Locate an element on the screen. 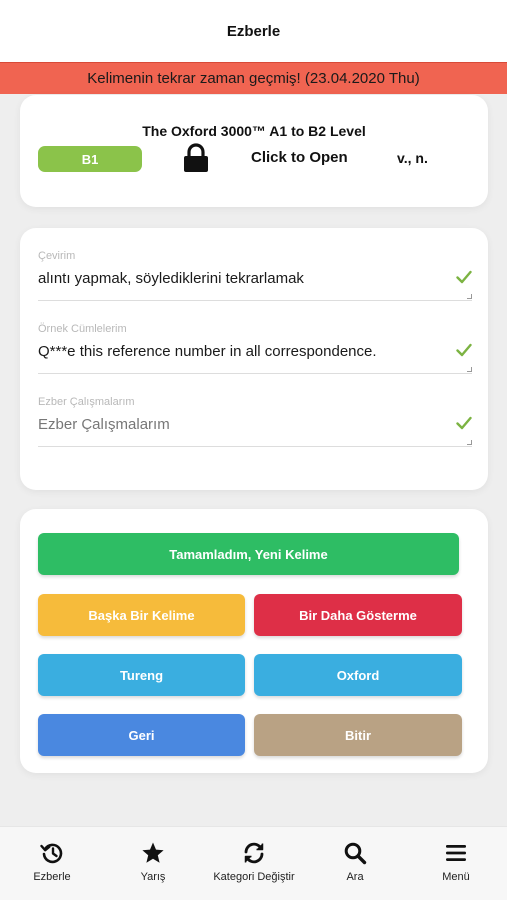 The width and height of the screenshot is (507, 900). nav-label: Ezberle is located at coordinates (52, 877).